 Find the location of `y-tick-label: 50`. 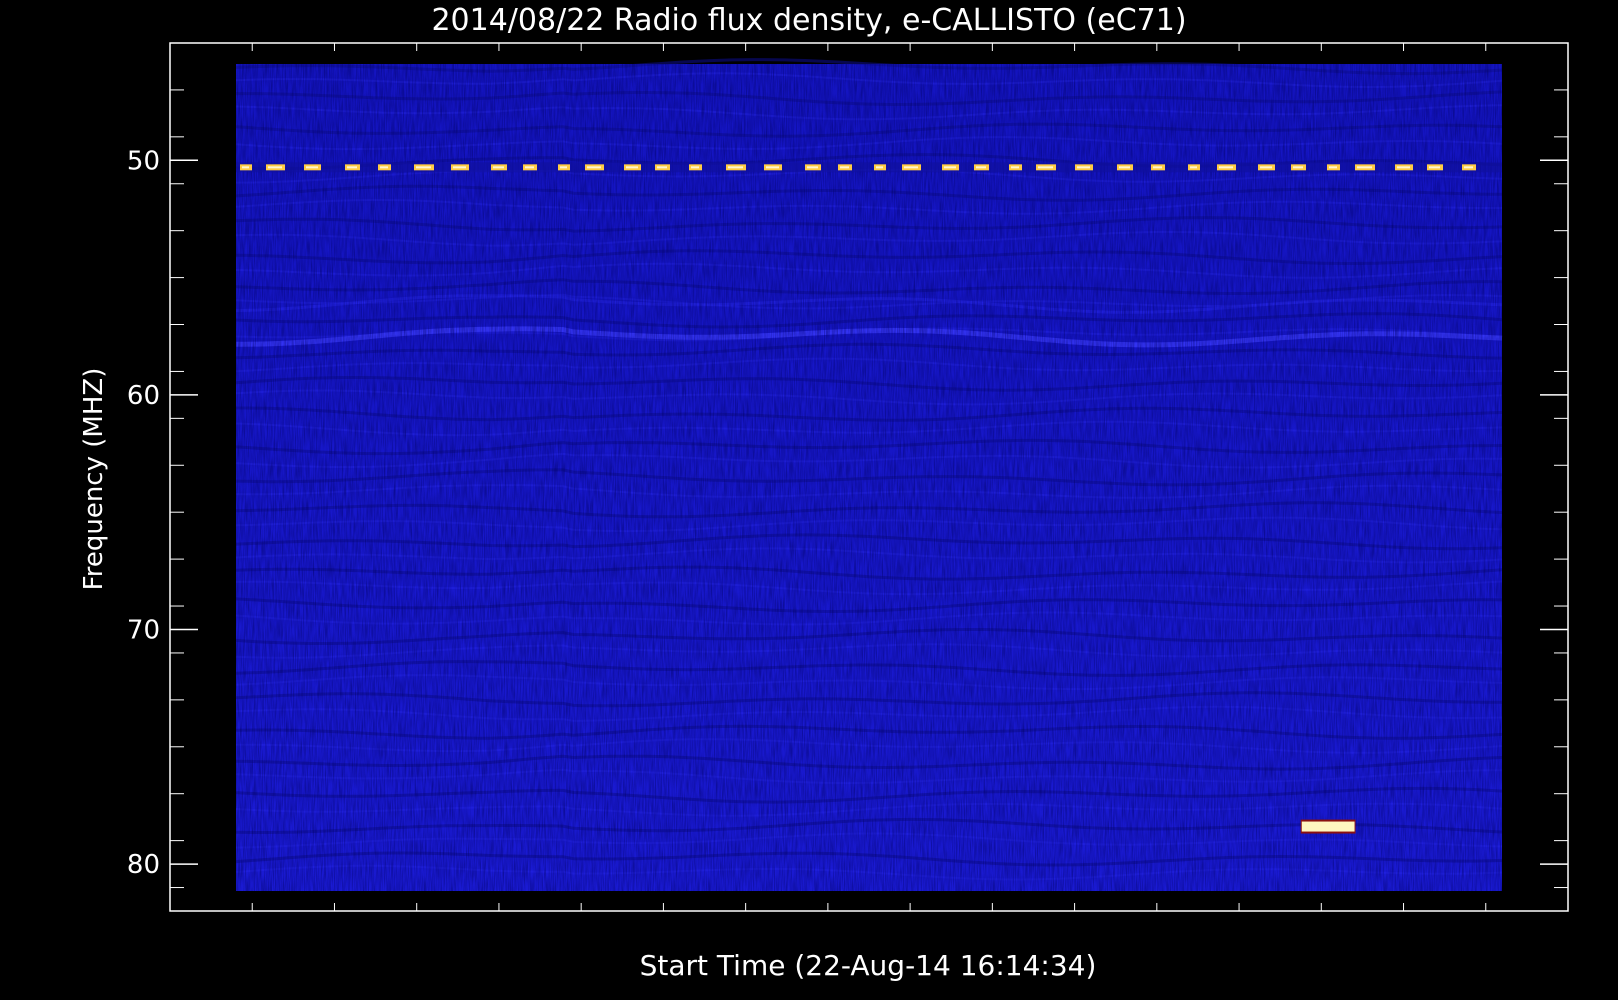

y-tick-label: 50 is located at coordinates (143, 161).